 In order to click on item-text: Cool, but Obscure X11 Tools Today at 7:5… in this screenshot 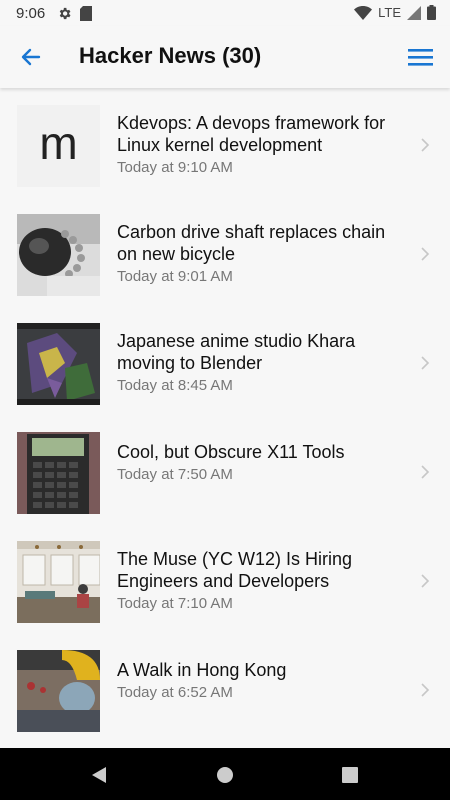, I will do `click(262, 462)`.